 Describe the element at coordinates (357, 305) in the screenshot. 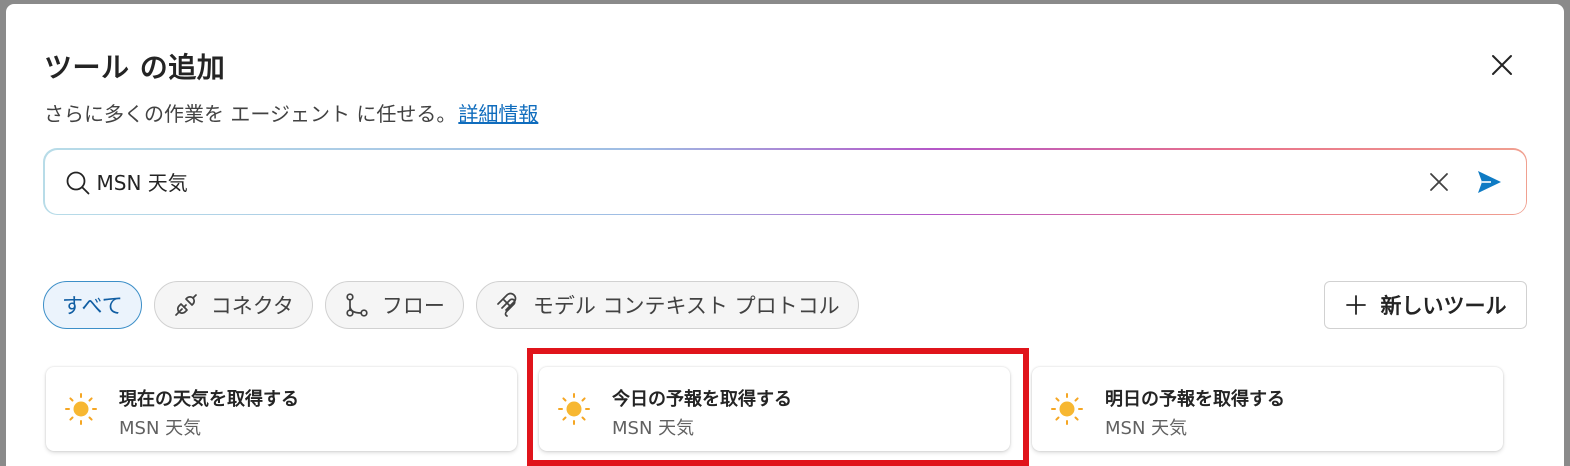

I see `flow-icon` at that location.